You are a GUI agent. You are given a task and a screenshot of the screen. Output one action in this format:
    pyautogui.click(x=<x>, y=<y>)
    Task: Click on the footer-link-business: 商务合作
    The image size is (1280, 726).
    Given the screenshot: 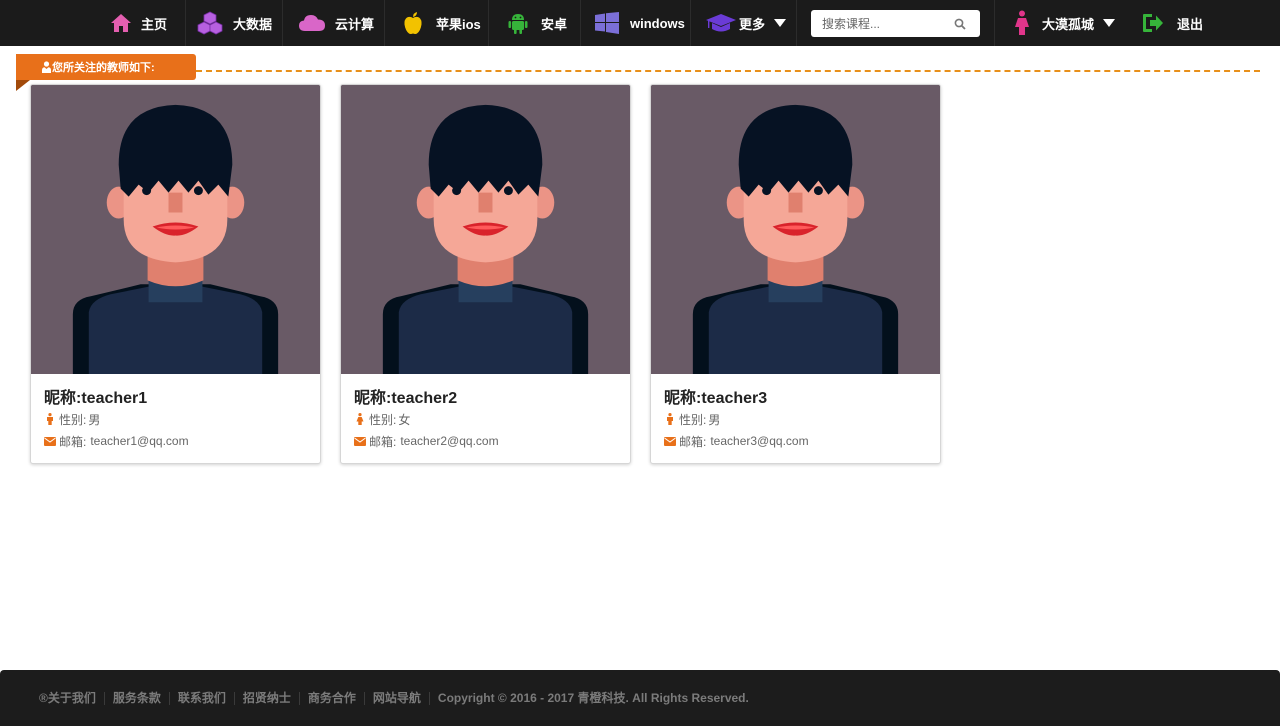 What is the action you would take?
    pyautogui.click(x=331, y=698)
    